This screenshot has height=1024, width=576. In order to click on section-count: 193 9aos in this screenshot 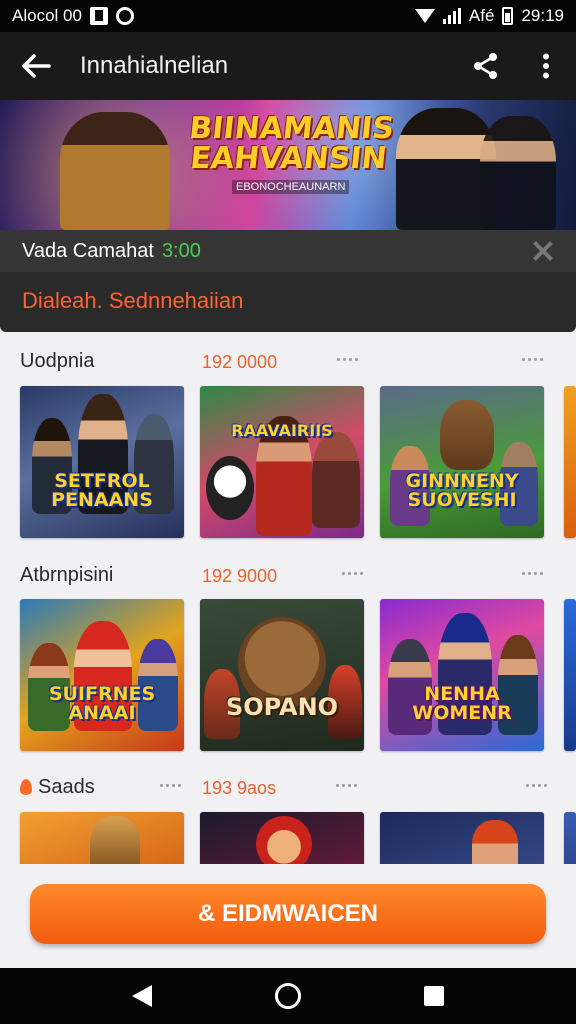, I will do `click(239, 788)`.